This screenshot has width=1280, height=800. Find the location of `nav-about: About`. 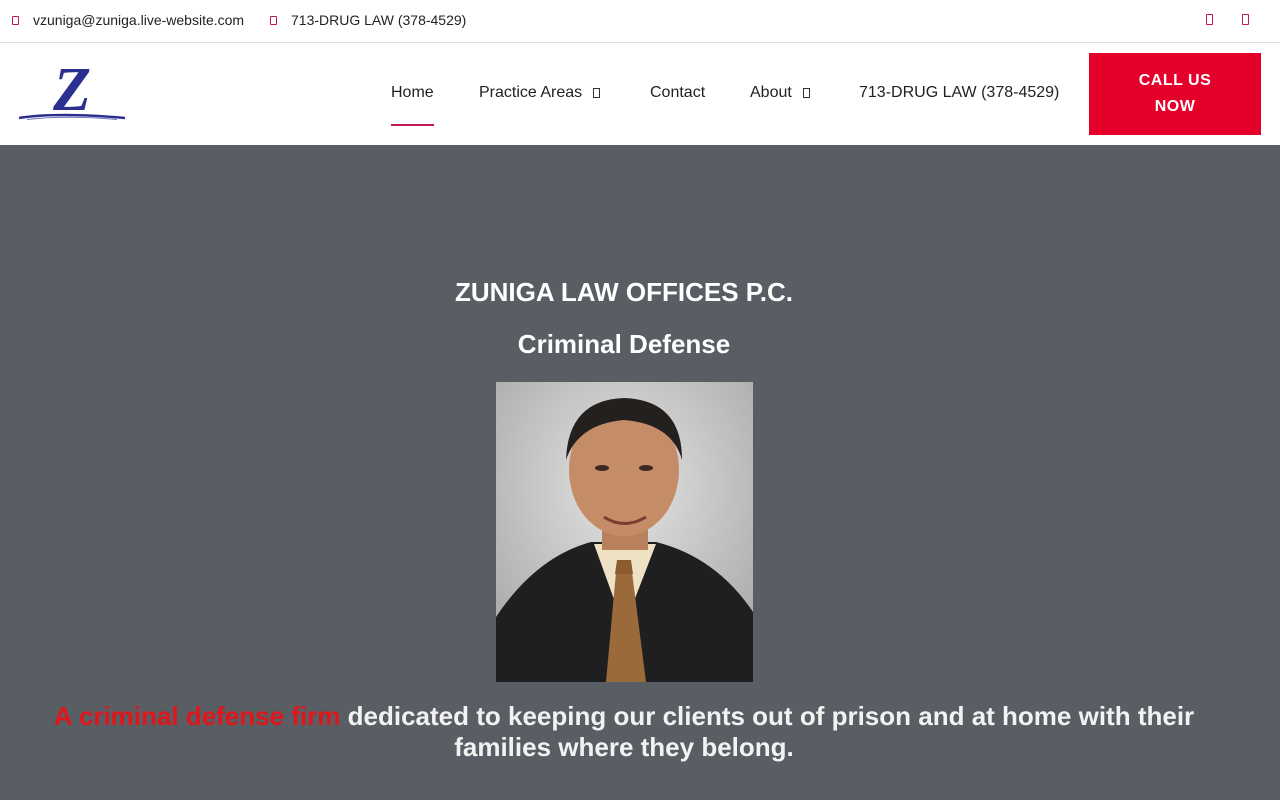

nav-about: About is located at coordinates (780, 93).